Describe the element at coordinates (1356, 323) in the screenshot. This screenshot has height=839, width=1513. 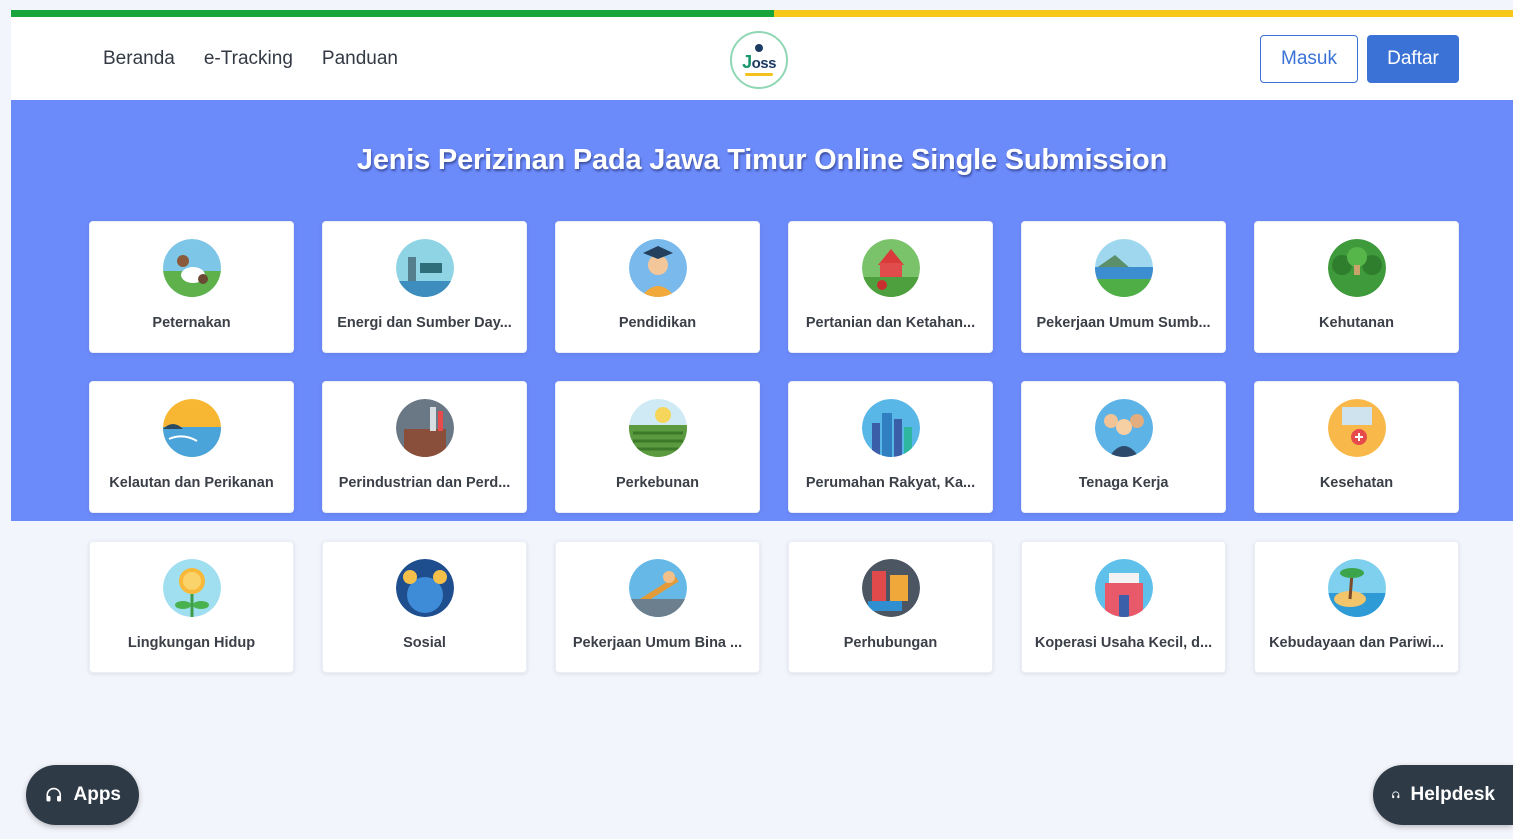
I see `category-label: Kehutanan` at that location.